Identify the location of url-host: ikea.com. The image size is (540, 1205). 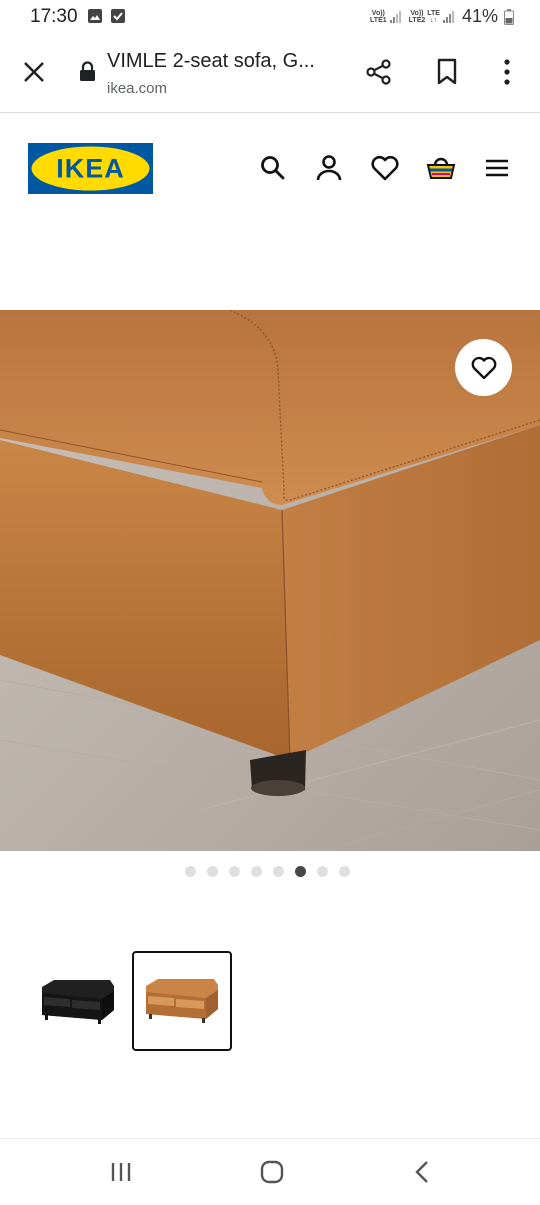
(137, 88).